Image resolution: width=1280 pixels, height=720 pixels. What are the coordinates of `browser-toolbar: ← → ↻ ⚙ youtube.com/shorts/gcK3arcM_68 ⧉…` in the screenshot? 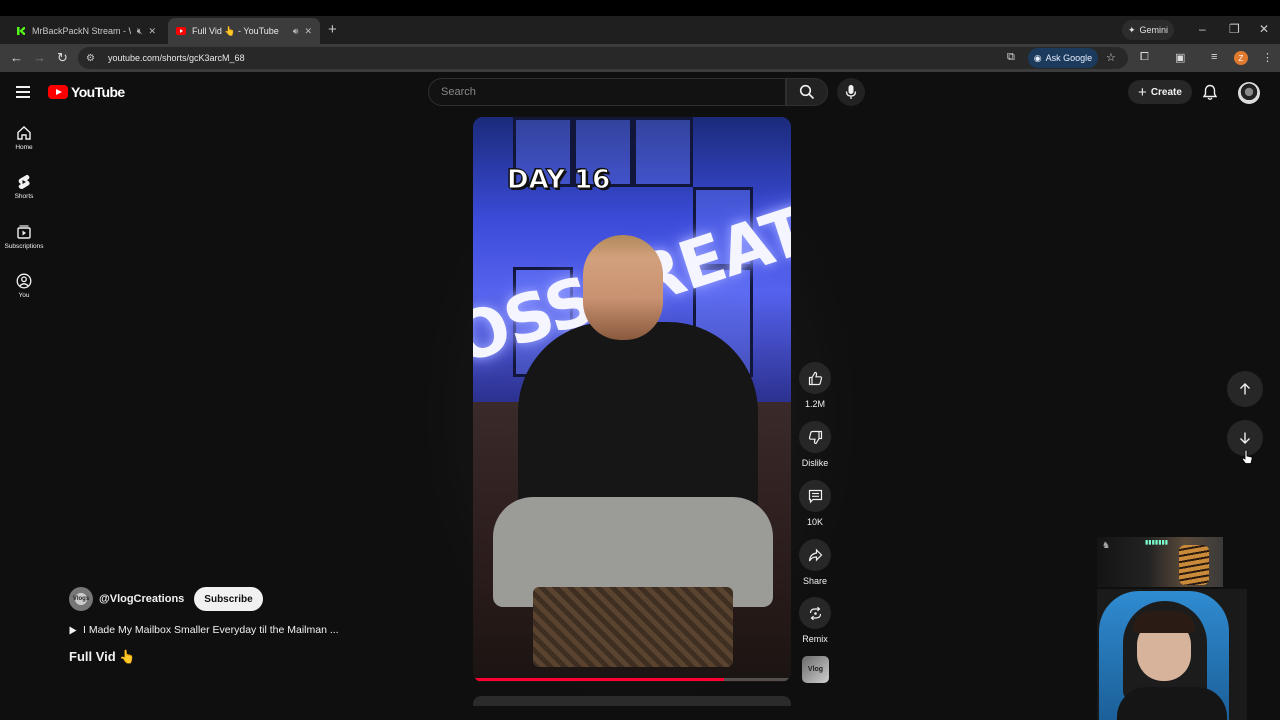 It's located at (640, 58).